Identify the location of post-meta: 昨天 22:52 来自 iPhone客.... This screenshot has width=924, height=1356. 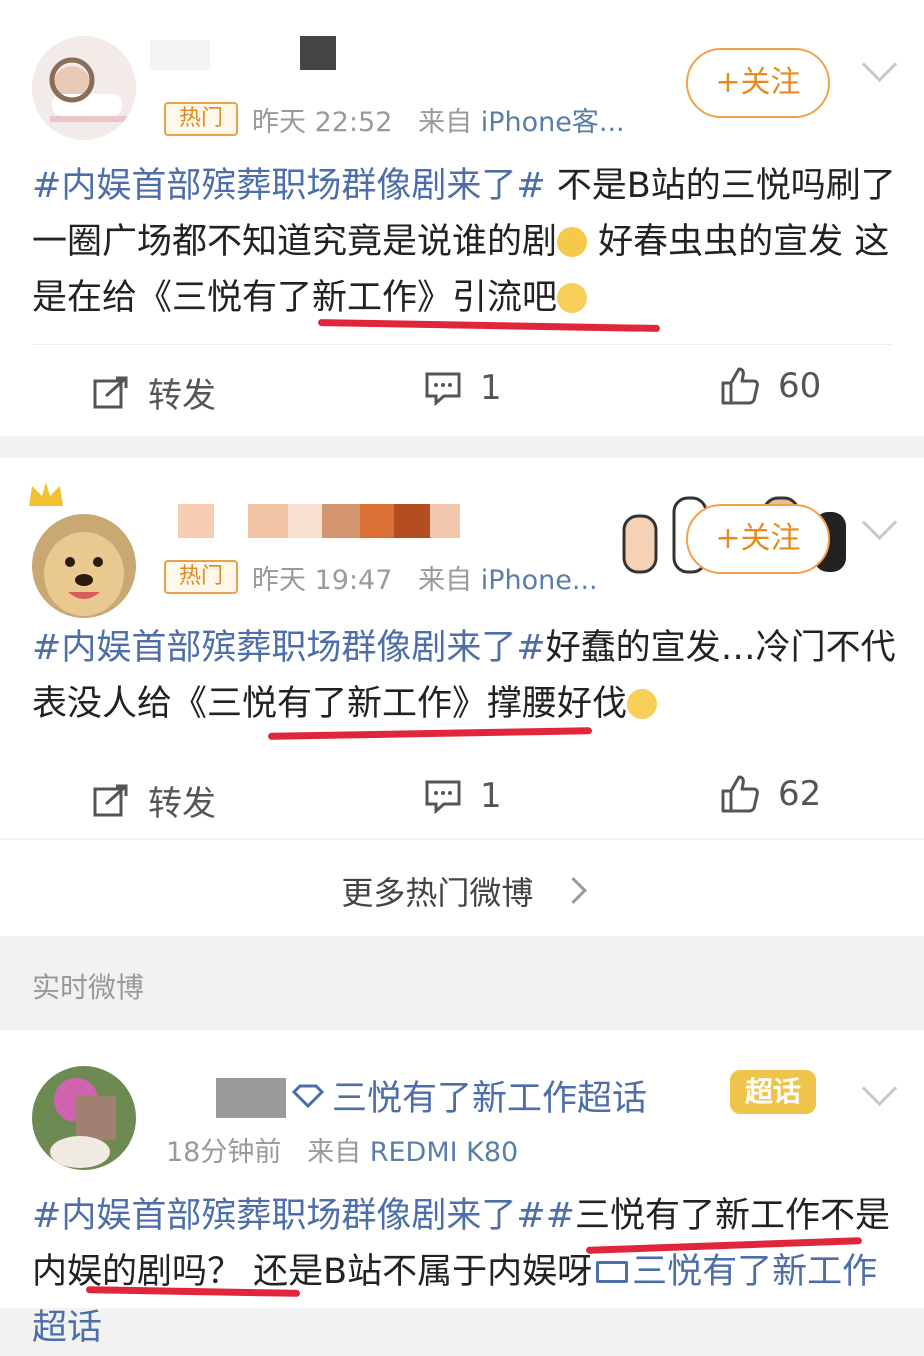
(438, 119).